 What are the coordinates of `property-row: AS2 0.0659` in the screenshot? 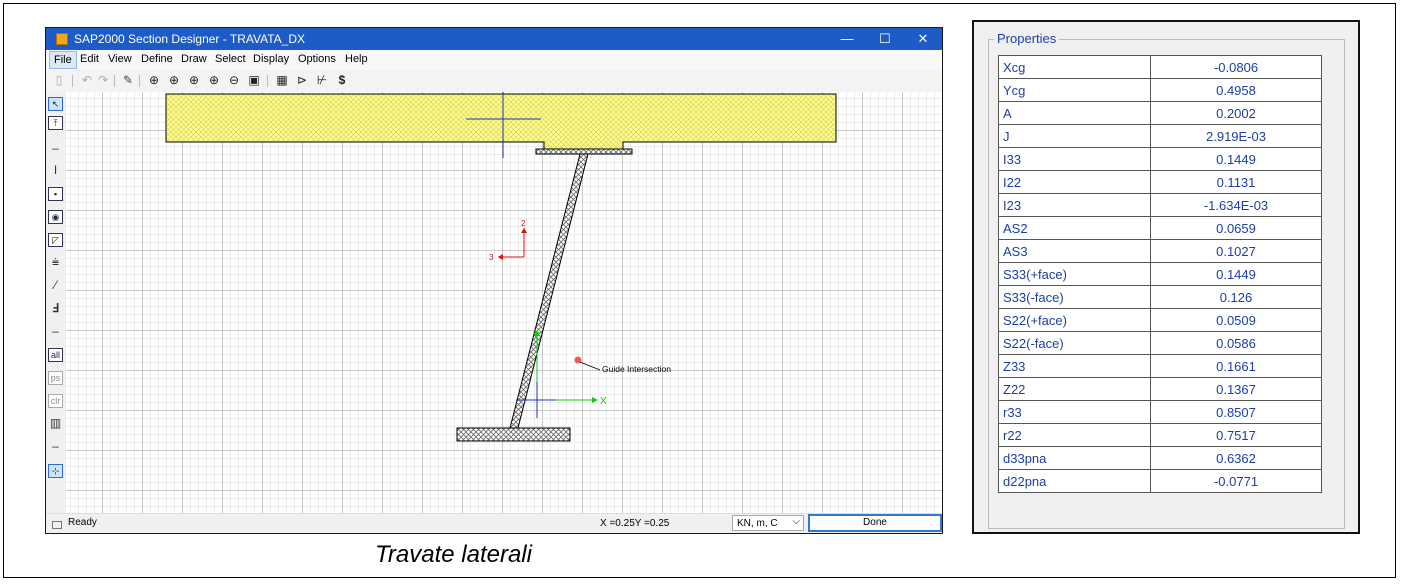 It's located at (1160, 228).